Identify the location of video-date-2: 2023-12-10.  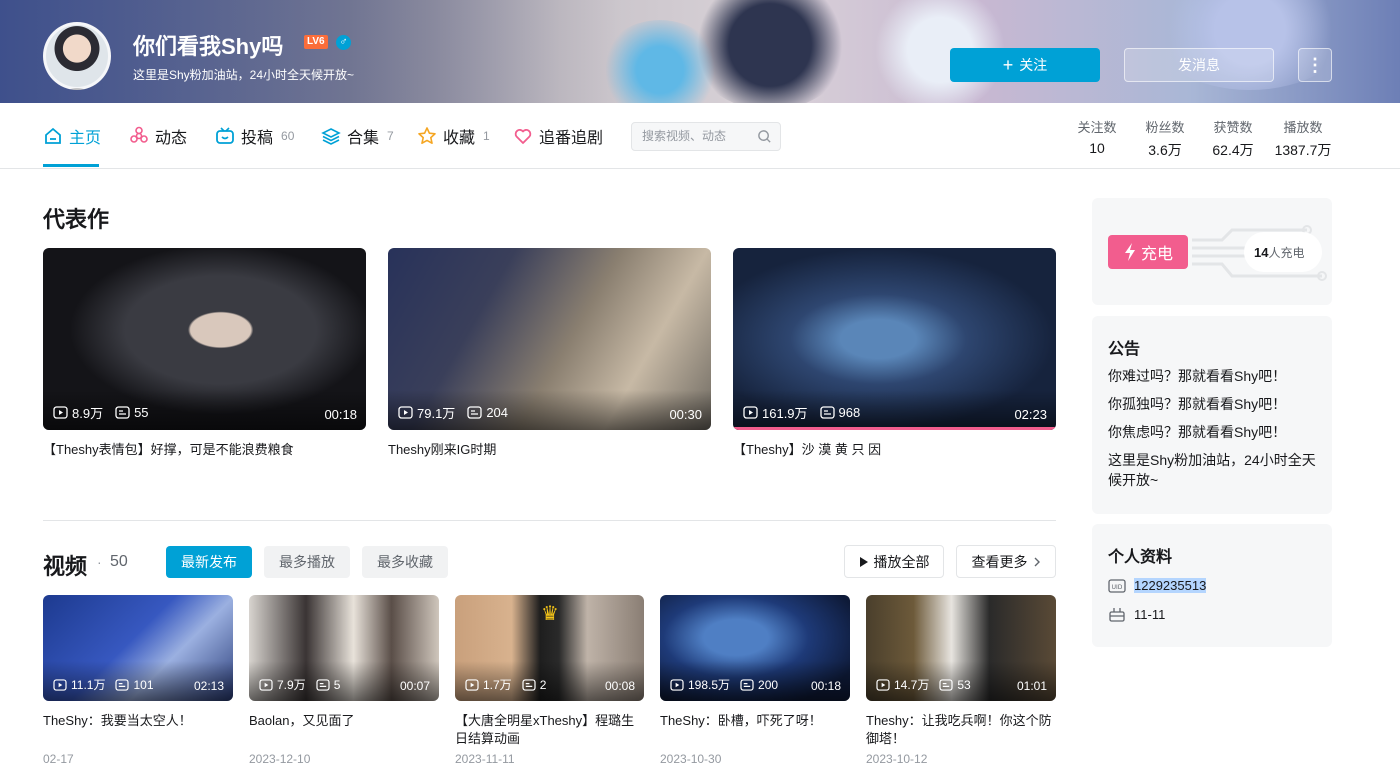
(280, 759).